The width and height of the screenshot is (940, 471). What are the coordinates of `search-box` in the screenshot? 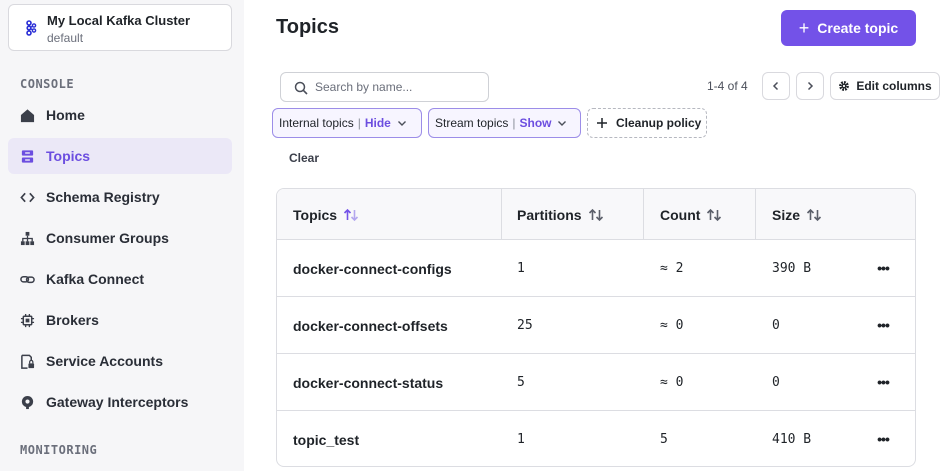 It's located at (384, 87).